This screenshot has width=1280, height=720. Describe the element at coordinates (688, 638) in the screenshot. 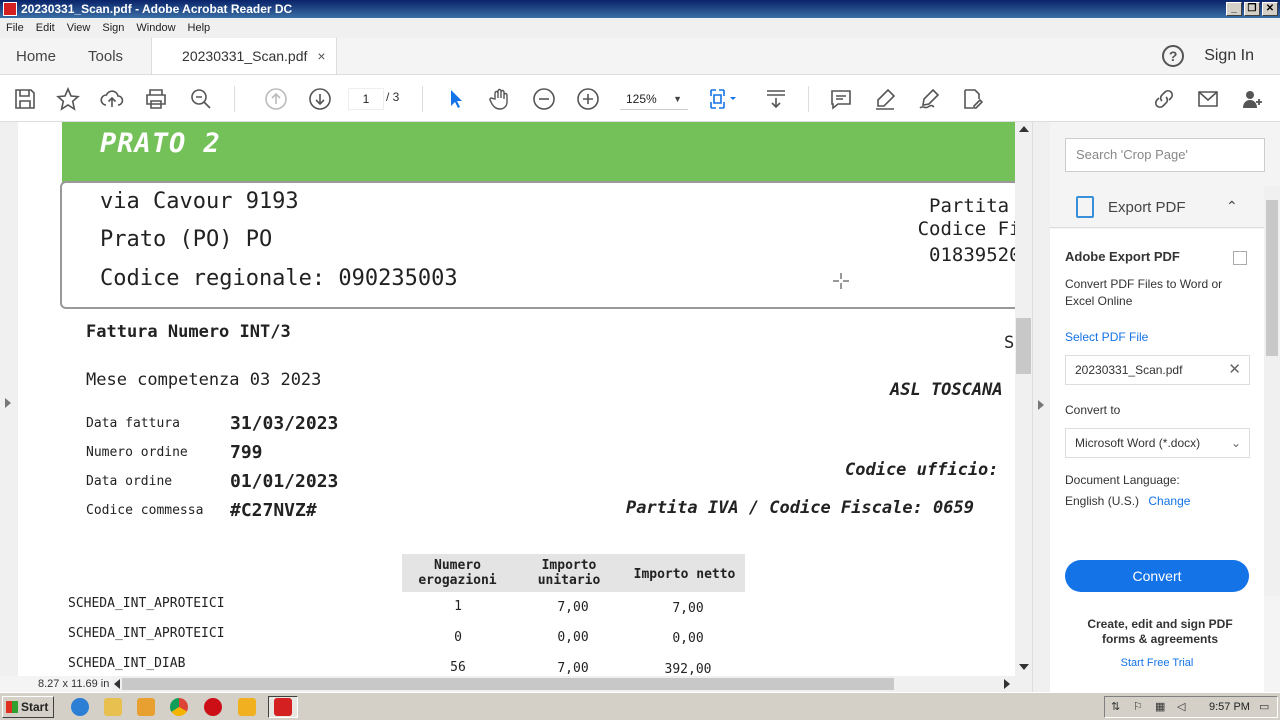

I see `table-row-net: 0,00` at that location.